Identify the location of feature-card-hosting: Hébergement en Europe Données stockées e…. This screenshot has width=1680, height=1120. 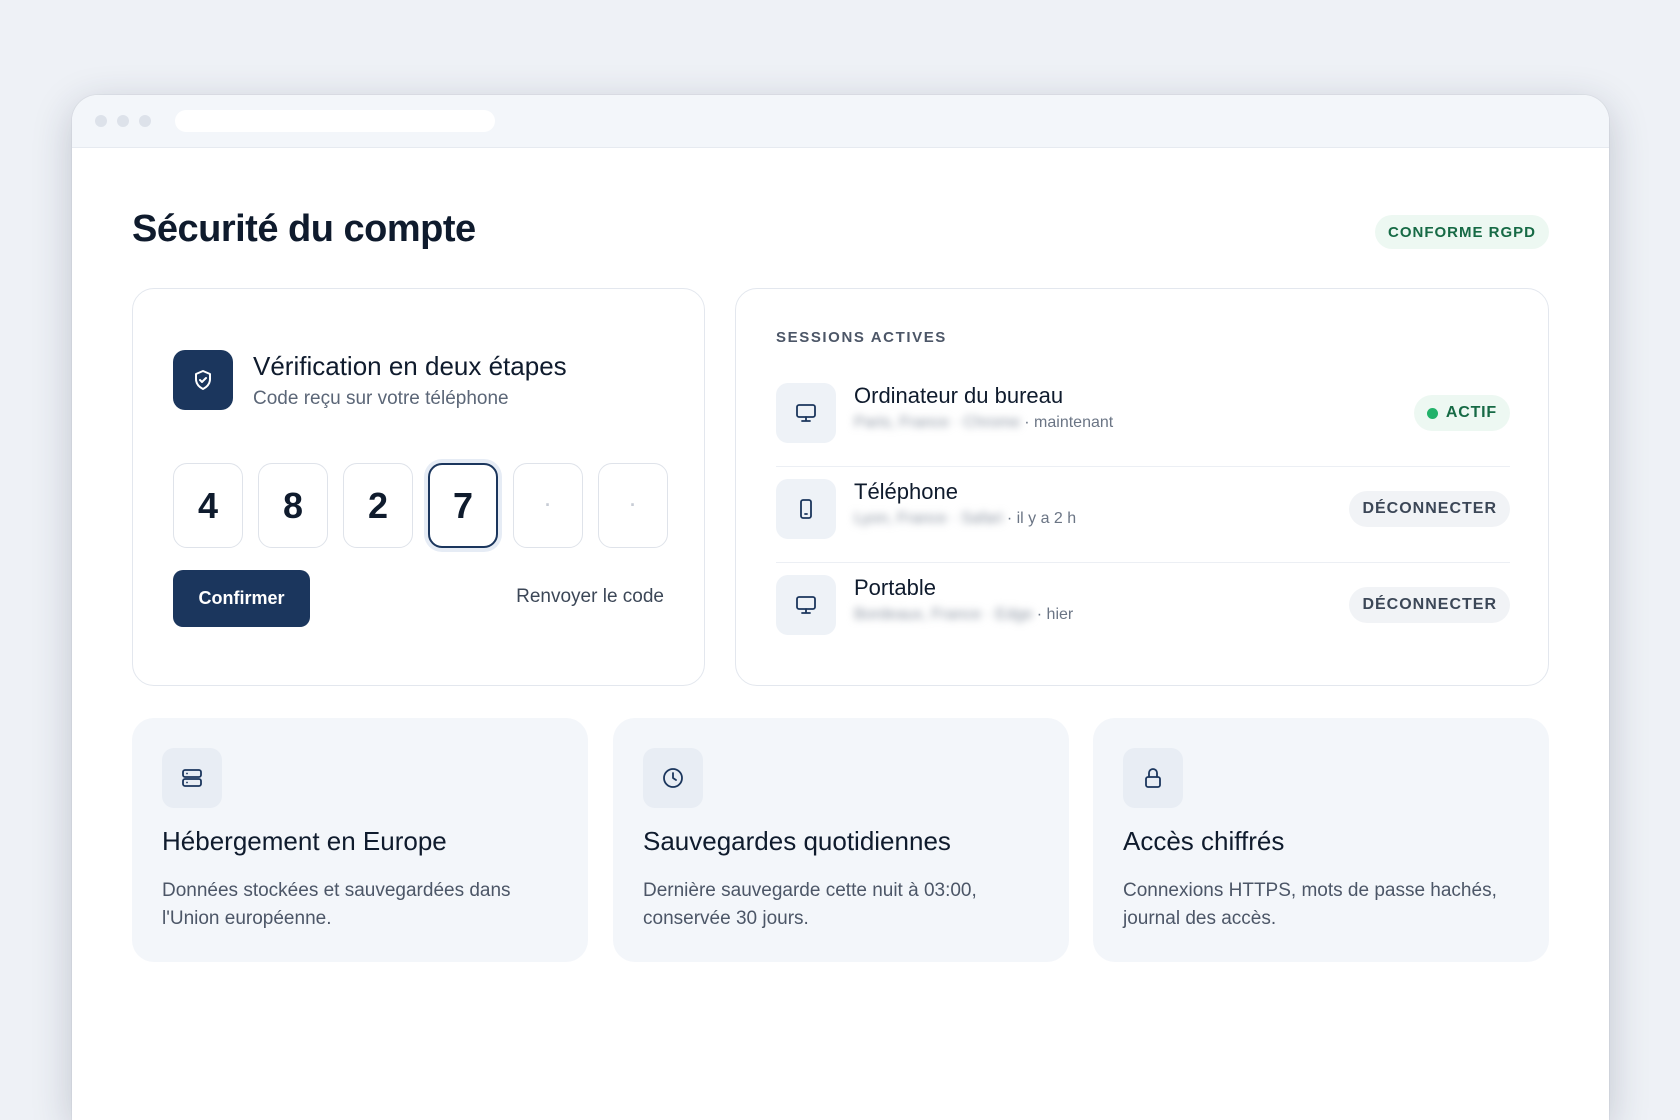
(360, 840).